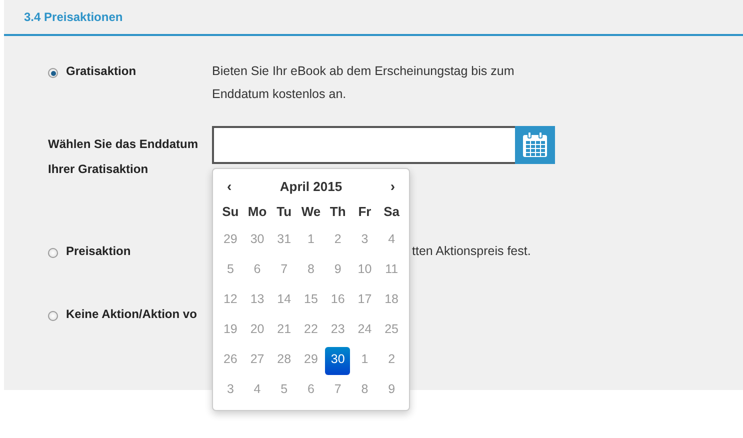  What do you see at coordinates (124, 157) in the screenshot?
I see `date-label: Wählen Sie das Enddatum Ihrer Gratisaktion` at bounding box center [124, 157].